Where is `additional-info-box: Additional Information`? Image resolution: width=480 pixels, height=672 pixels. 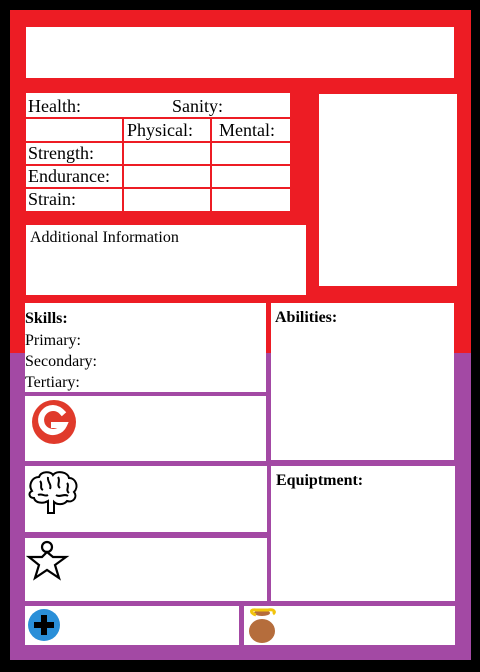 additional-info-box: Additional Information is located at coordinates (166, 260).